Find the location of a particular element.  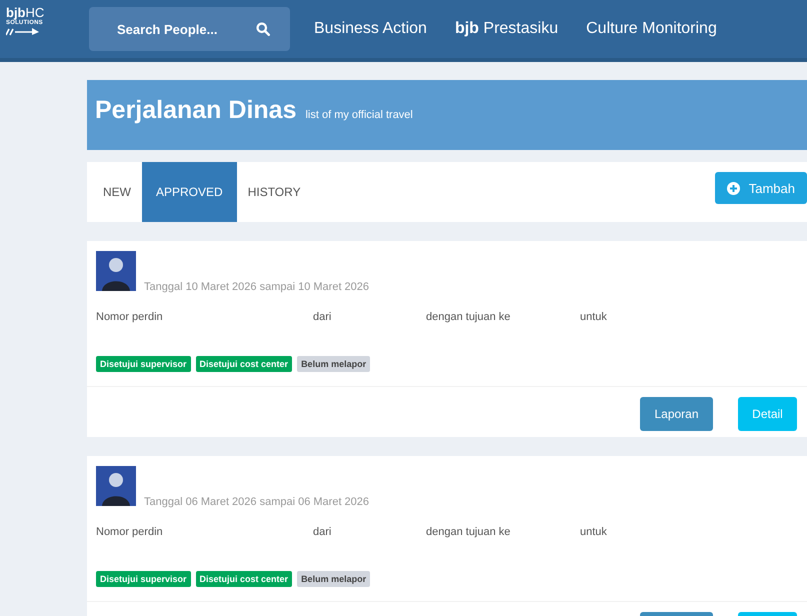

travel-date: Tanggal 10 Maret 2026 sampai 10 Maret 2026 is located at coordinates (257, 287).